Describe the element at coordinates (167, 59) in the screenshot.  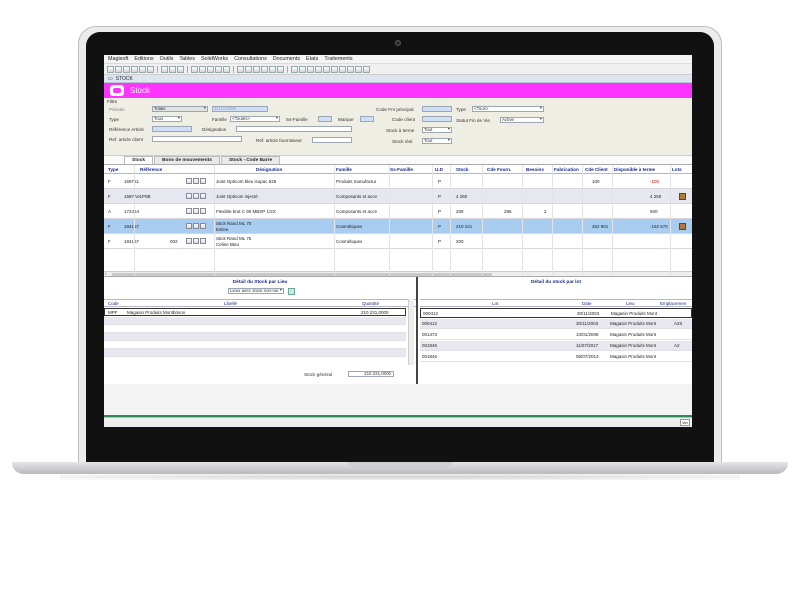
I see `menu-item-outils: Outils` at that location.